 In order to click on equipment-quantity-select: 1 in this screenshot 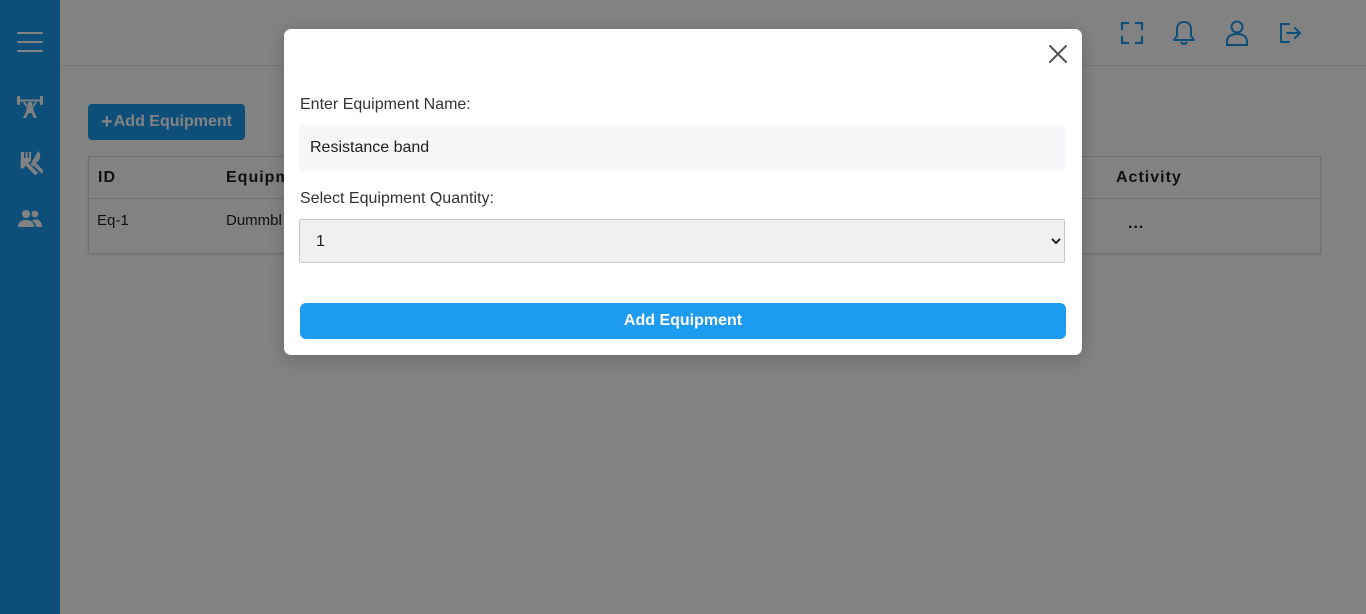, I will do `click(682, 241)`.